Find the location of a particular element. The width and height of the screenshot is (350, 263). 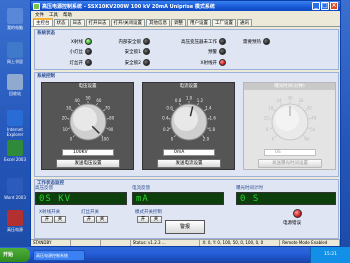

knob-dial: 010 20 3040 50 6070 80 90 100 is located at coordinates (88, 119).